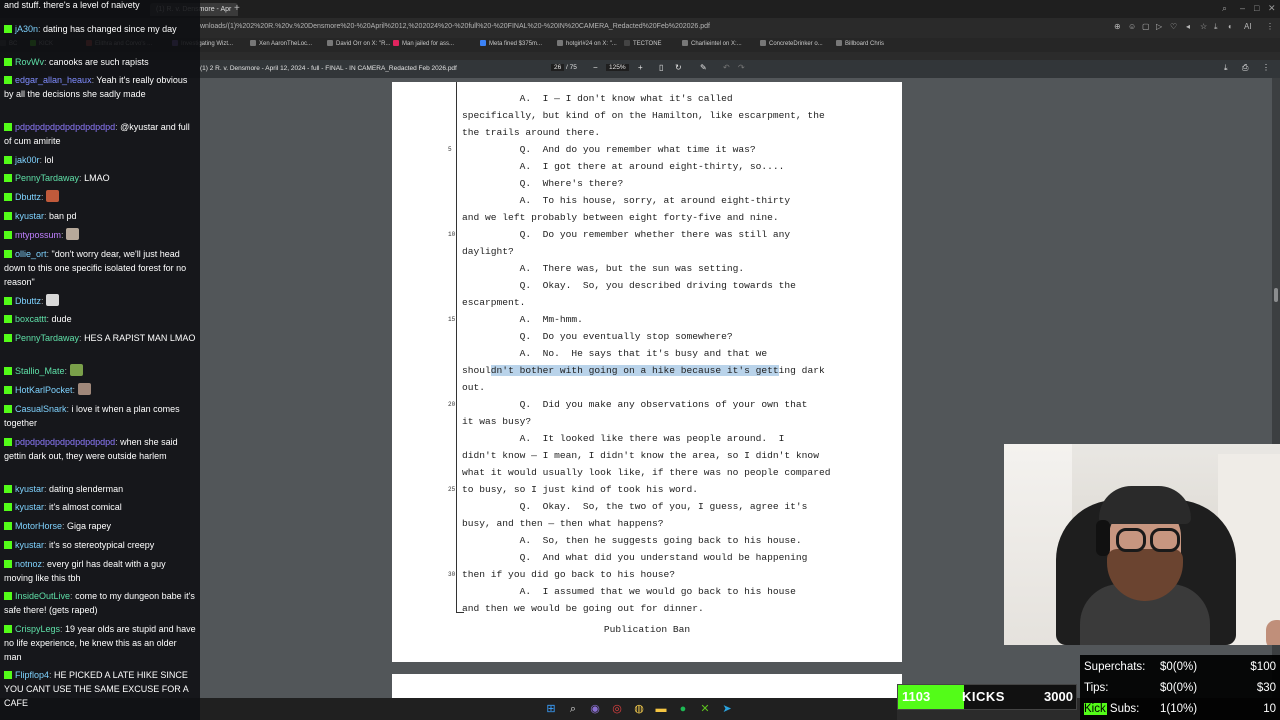 This screenshot has width=1280, height=720. What do you see at coordinates (617, 709) in the screenshot?
I see `record-icon: ◎` at bounding box center [617, 709].